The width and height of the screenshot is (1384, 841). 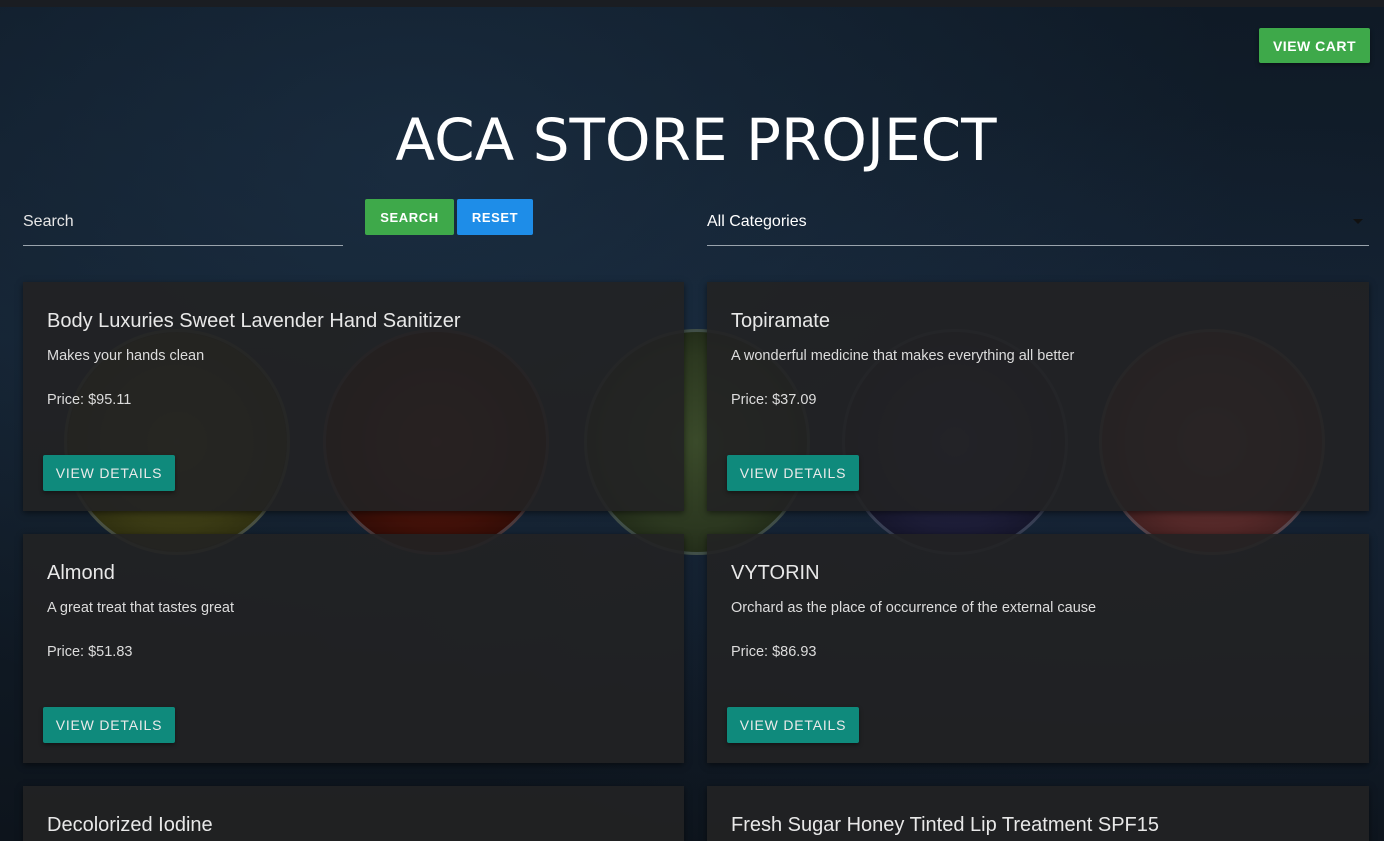 What do you see at coordinates (409, 217) in the screenshot?
I see `search-button: SEARCH` at bounding box center [409, 217].